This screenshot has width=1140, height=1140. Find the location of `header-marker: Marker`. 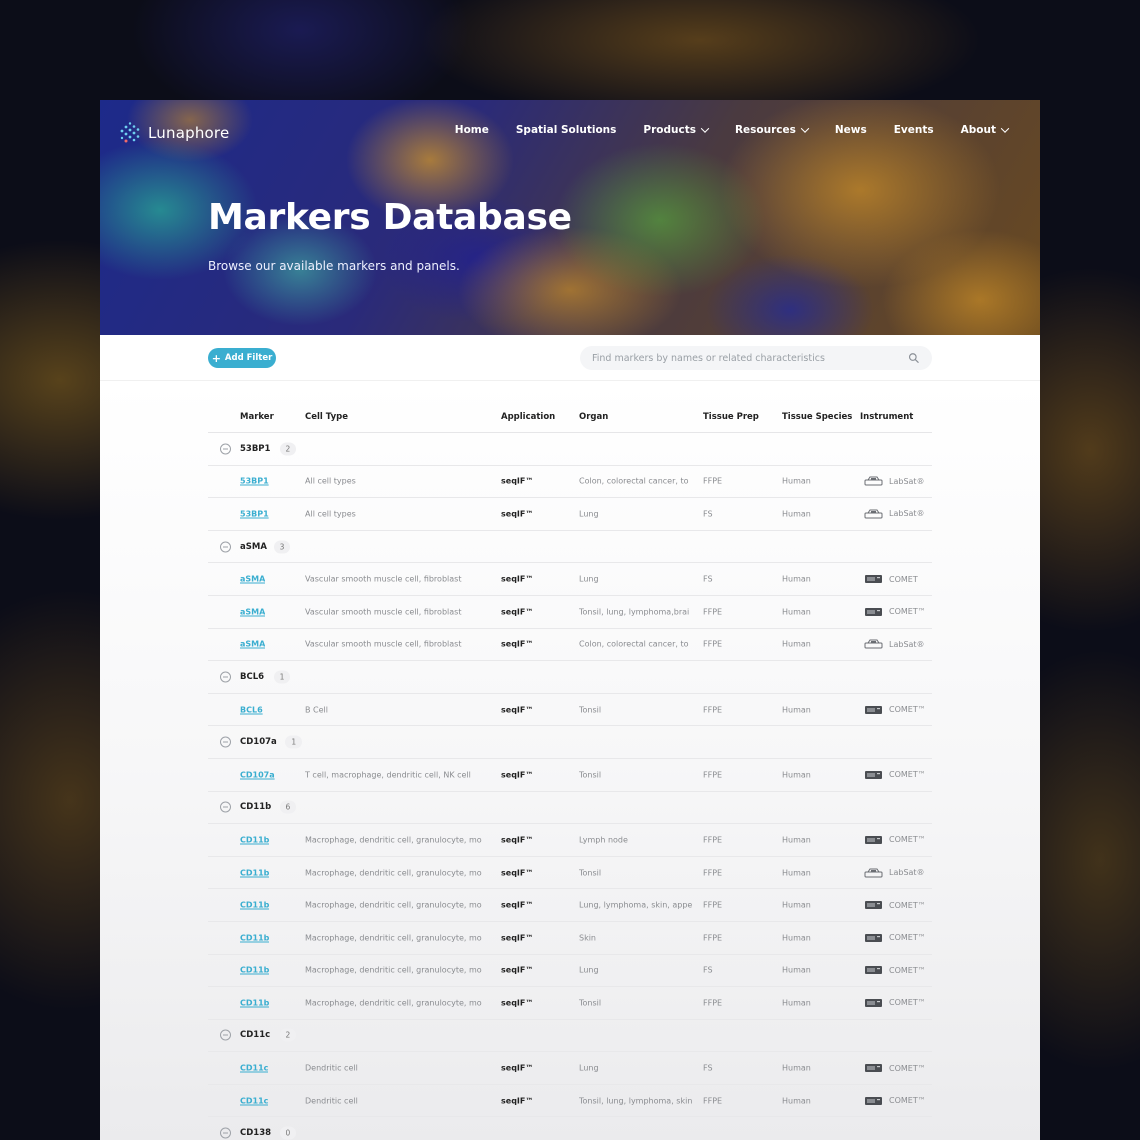

header-marker: Marker is located at coordinates (257, 417).